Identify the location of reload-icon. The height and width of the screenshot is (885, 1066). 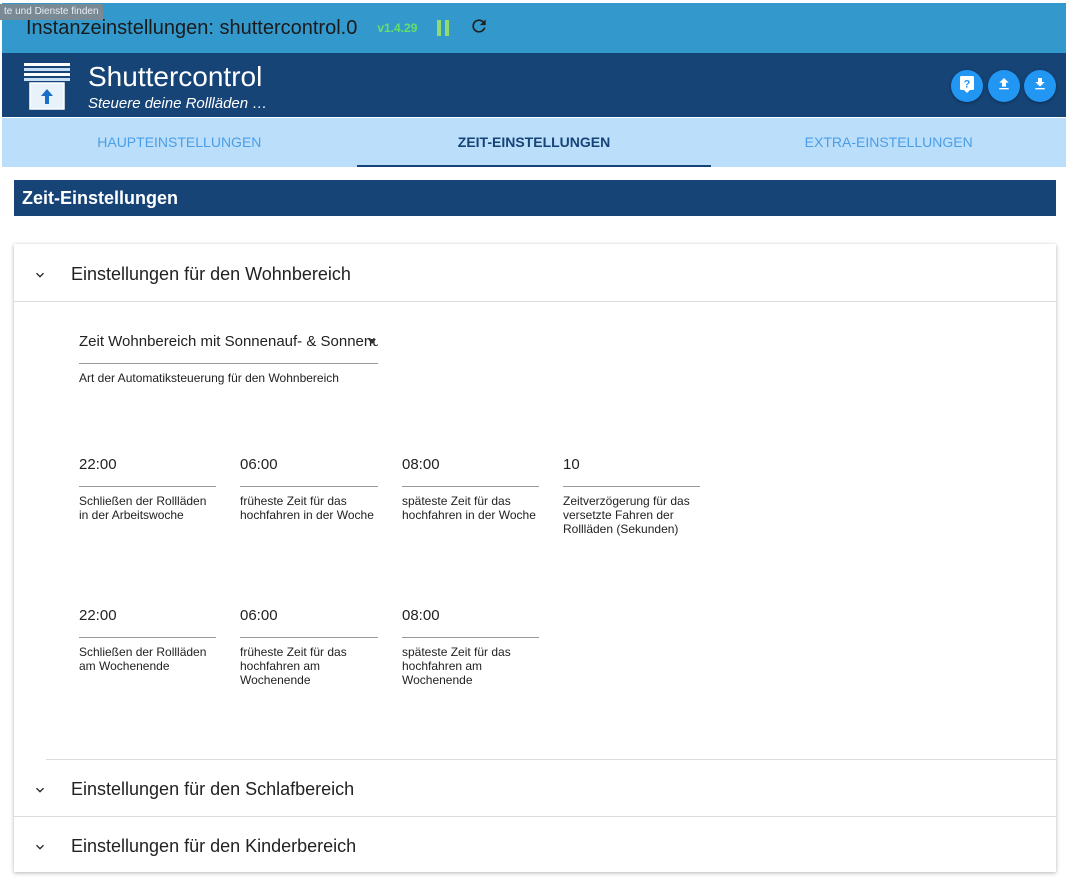
(479, 28).